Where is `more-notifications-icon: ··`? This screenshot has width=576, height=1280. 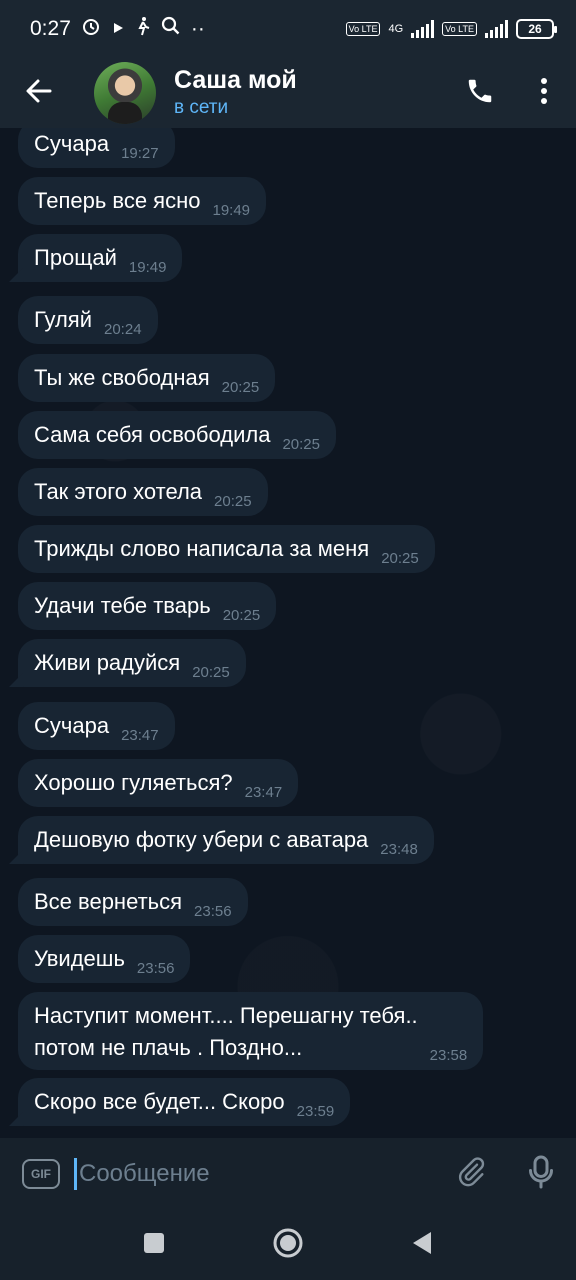 more-notifications-icon: ·· is located at coordinates (197, 28).